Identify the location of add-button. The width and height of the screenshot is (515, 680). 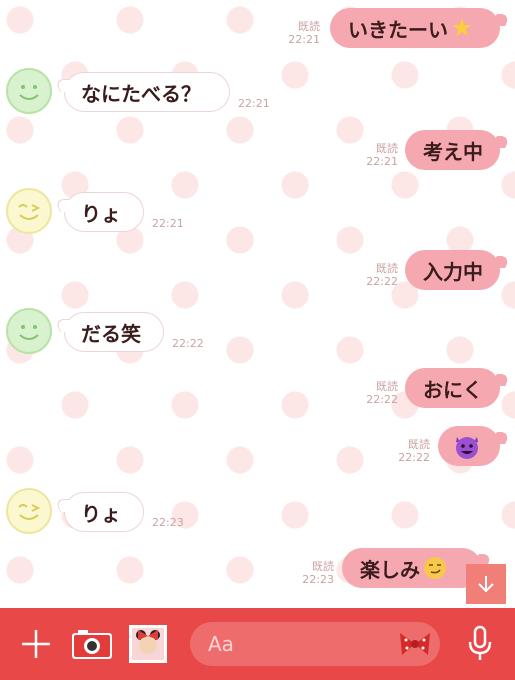
(36, 644).